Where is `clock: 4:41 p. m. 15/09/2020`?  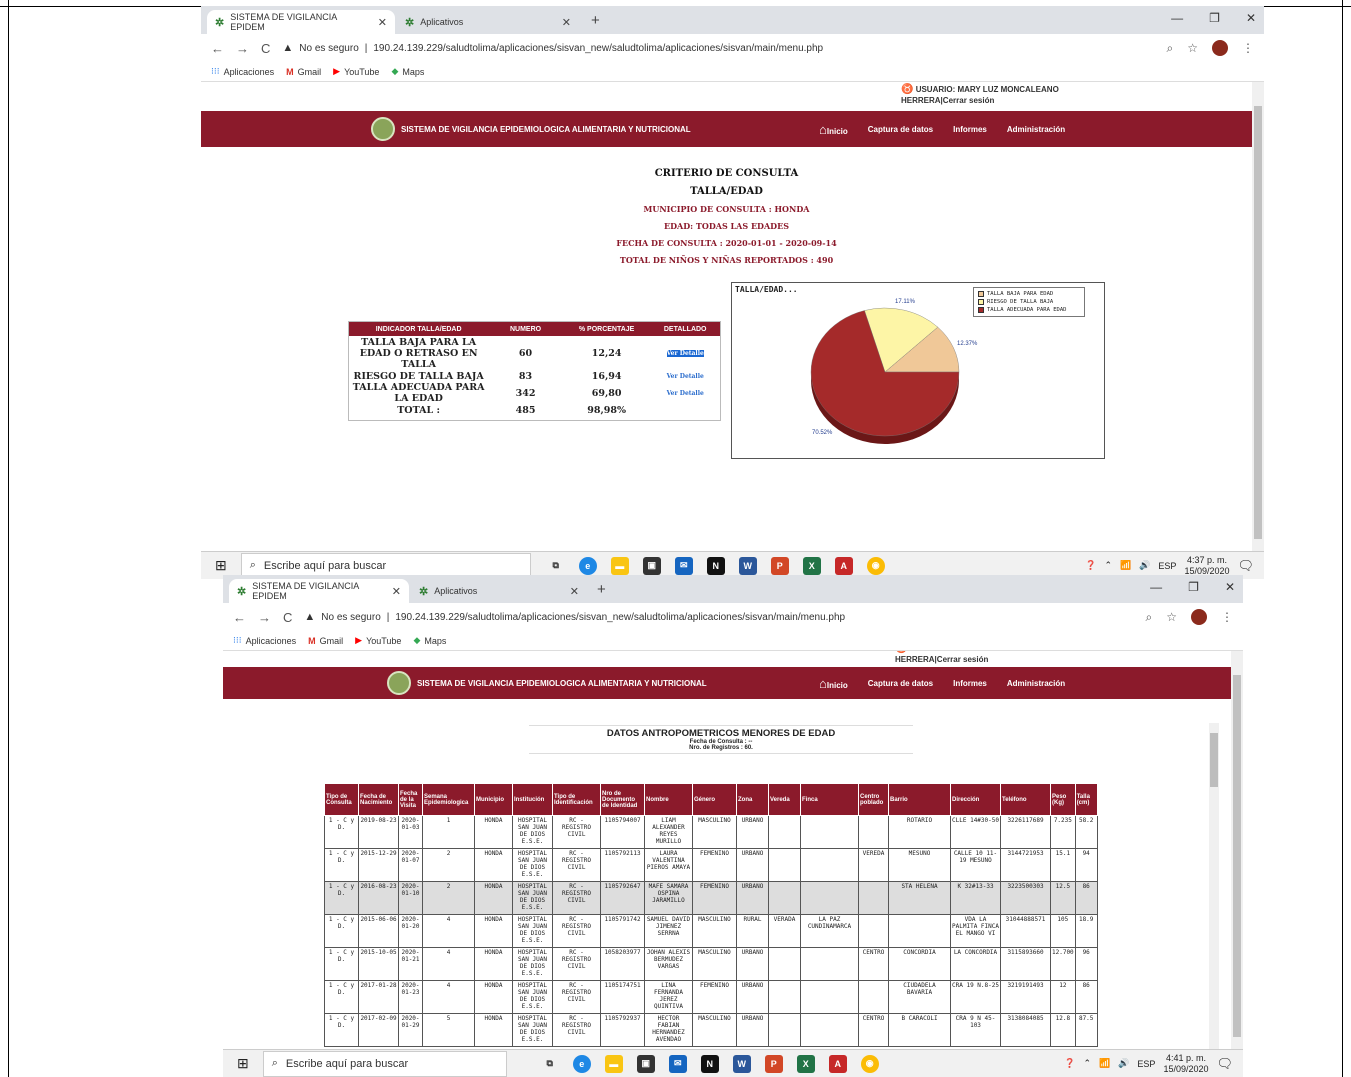
clock: 4:41 p. m. 15/09/2020 is located at coordinates (1185, 1064).